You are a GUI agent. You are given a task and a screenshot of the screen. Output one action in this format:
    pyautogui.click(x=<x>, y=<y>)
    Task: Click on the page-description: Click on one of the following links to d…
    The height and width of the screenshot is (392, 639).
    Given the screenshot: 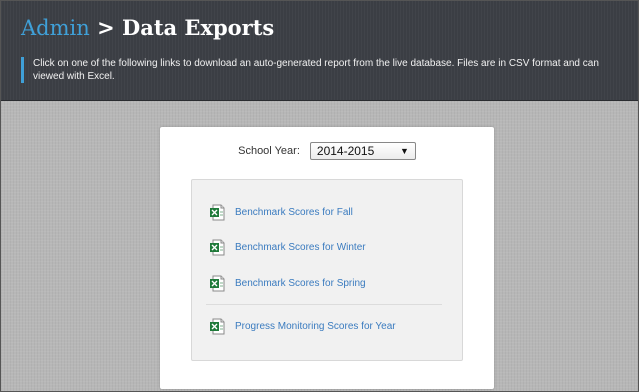 What is the action you would take?
    pyautogui.click(x=326, y=70)
    